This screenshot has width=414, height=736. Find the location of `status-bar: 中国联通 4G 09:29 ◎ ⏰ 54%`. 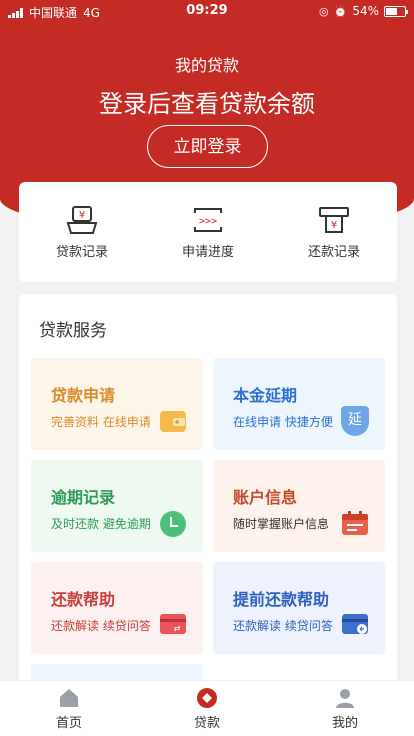

status-bar: 中国联通 4G 09:29 ◎ ⏰ 54% is located at coordinates (207, 11).